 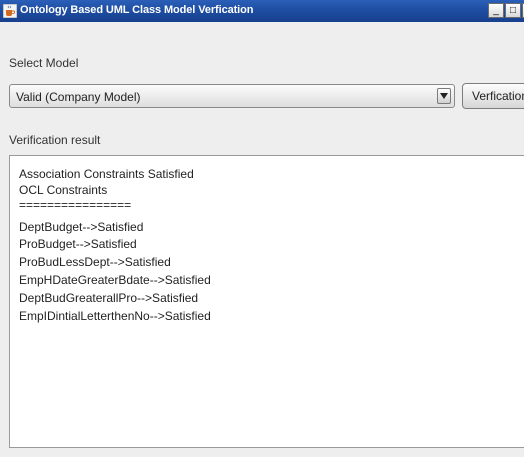 I want to click on model-select: Valid (Company Model), so click(x=232, y=96).